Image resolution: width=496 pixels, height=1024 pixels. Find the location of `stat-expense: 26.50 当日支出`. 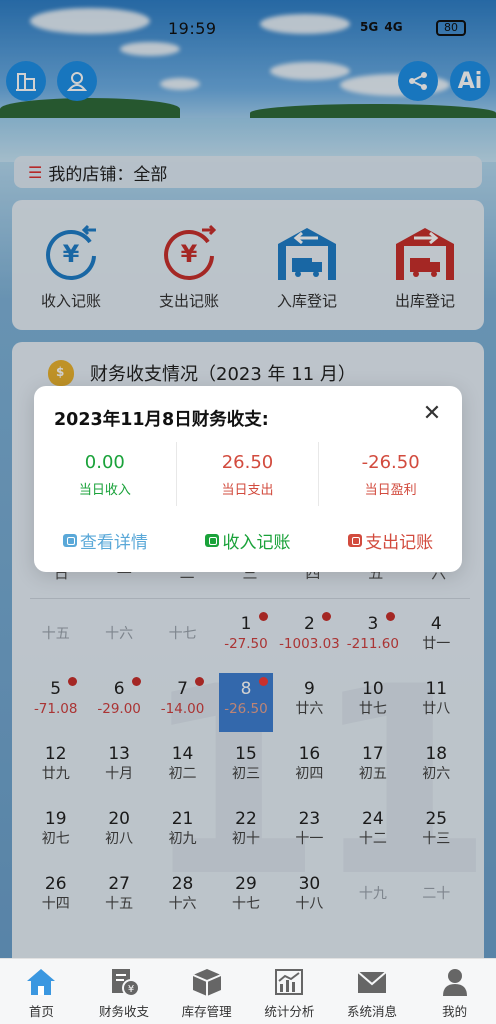

stat-expense: 26.50 当日支出 is located at coordinates (248, 474).